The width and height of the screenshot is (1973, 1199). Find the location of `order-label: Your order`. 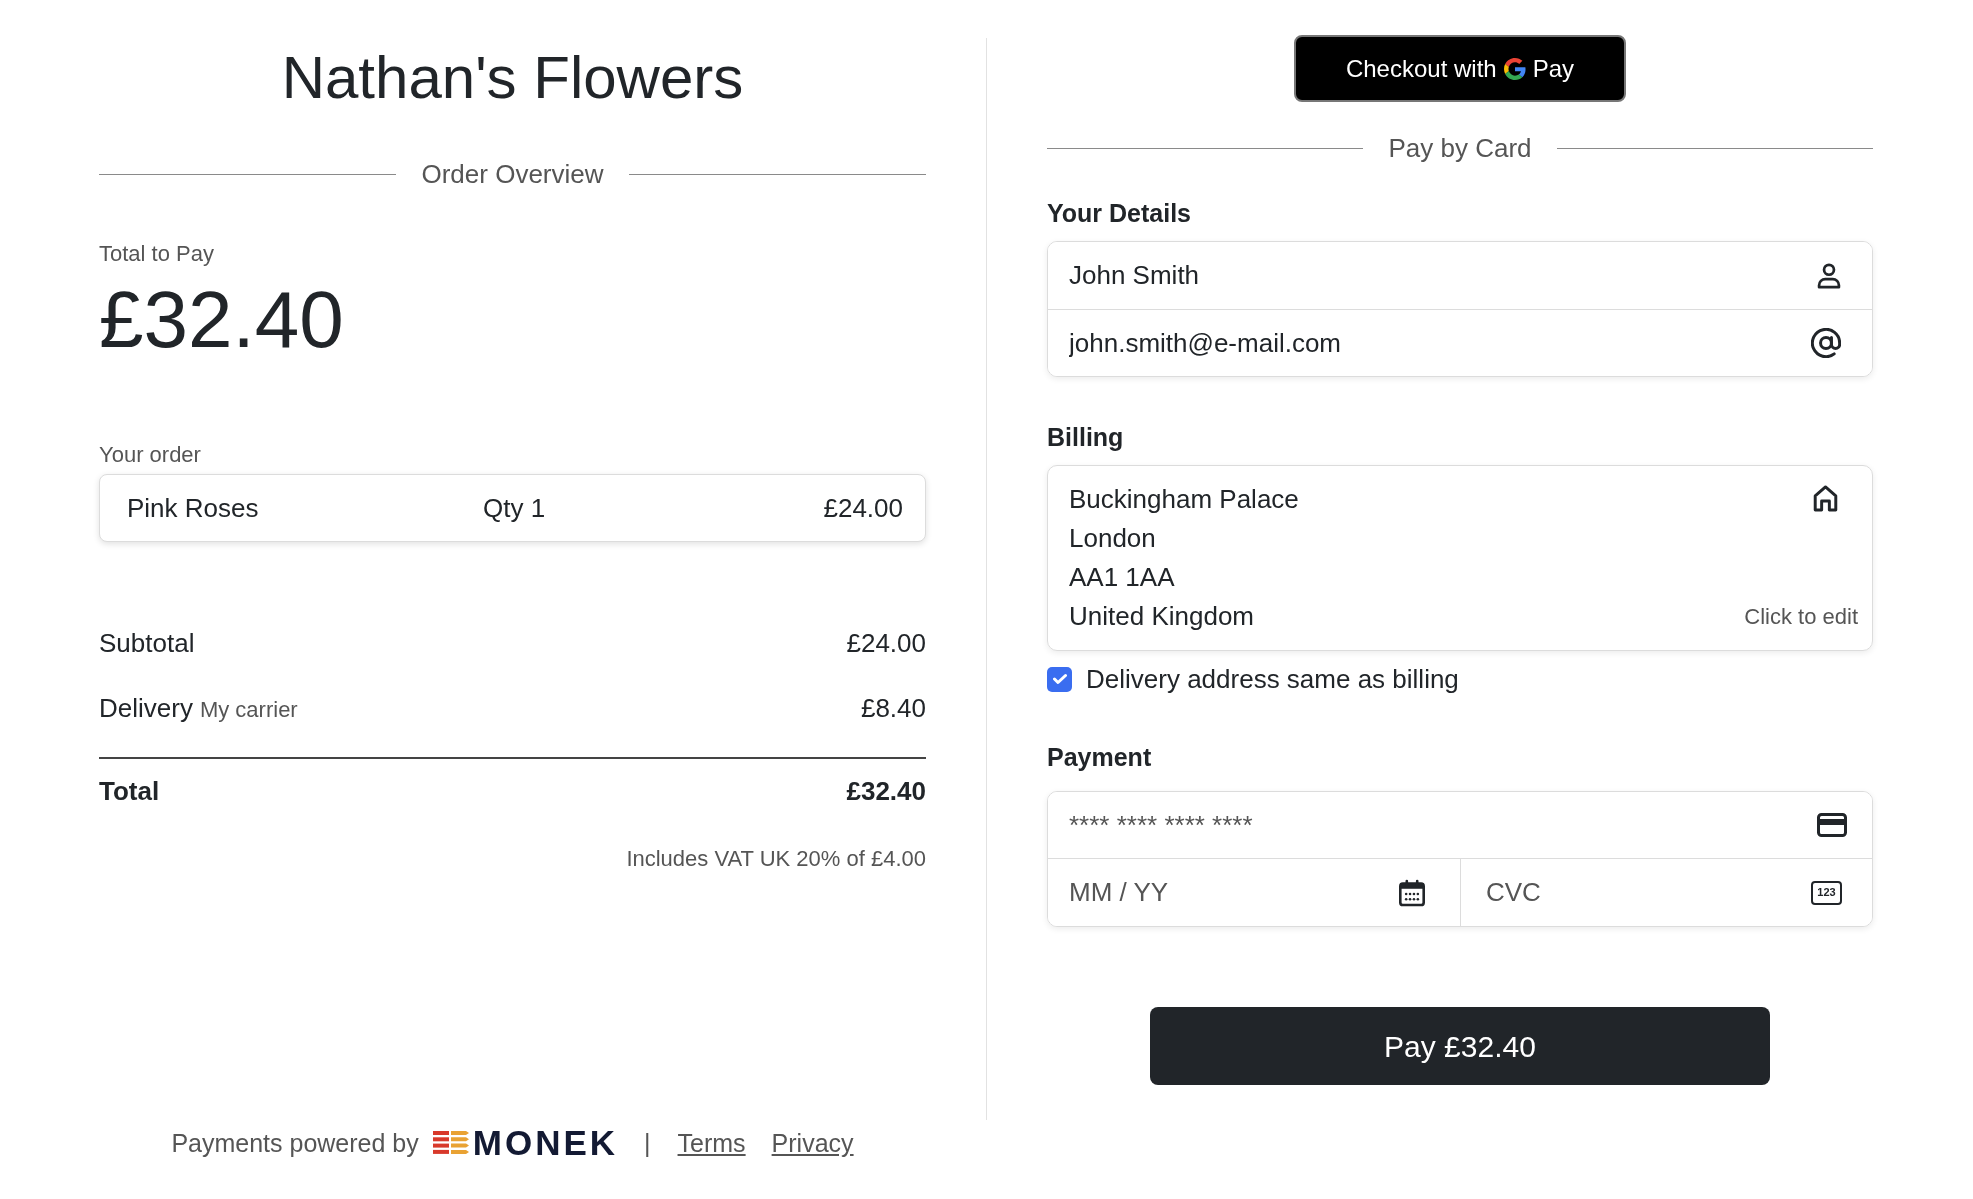

order-label: Your order is located at coordinates (150, 455).